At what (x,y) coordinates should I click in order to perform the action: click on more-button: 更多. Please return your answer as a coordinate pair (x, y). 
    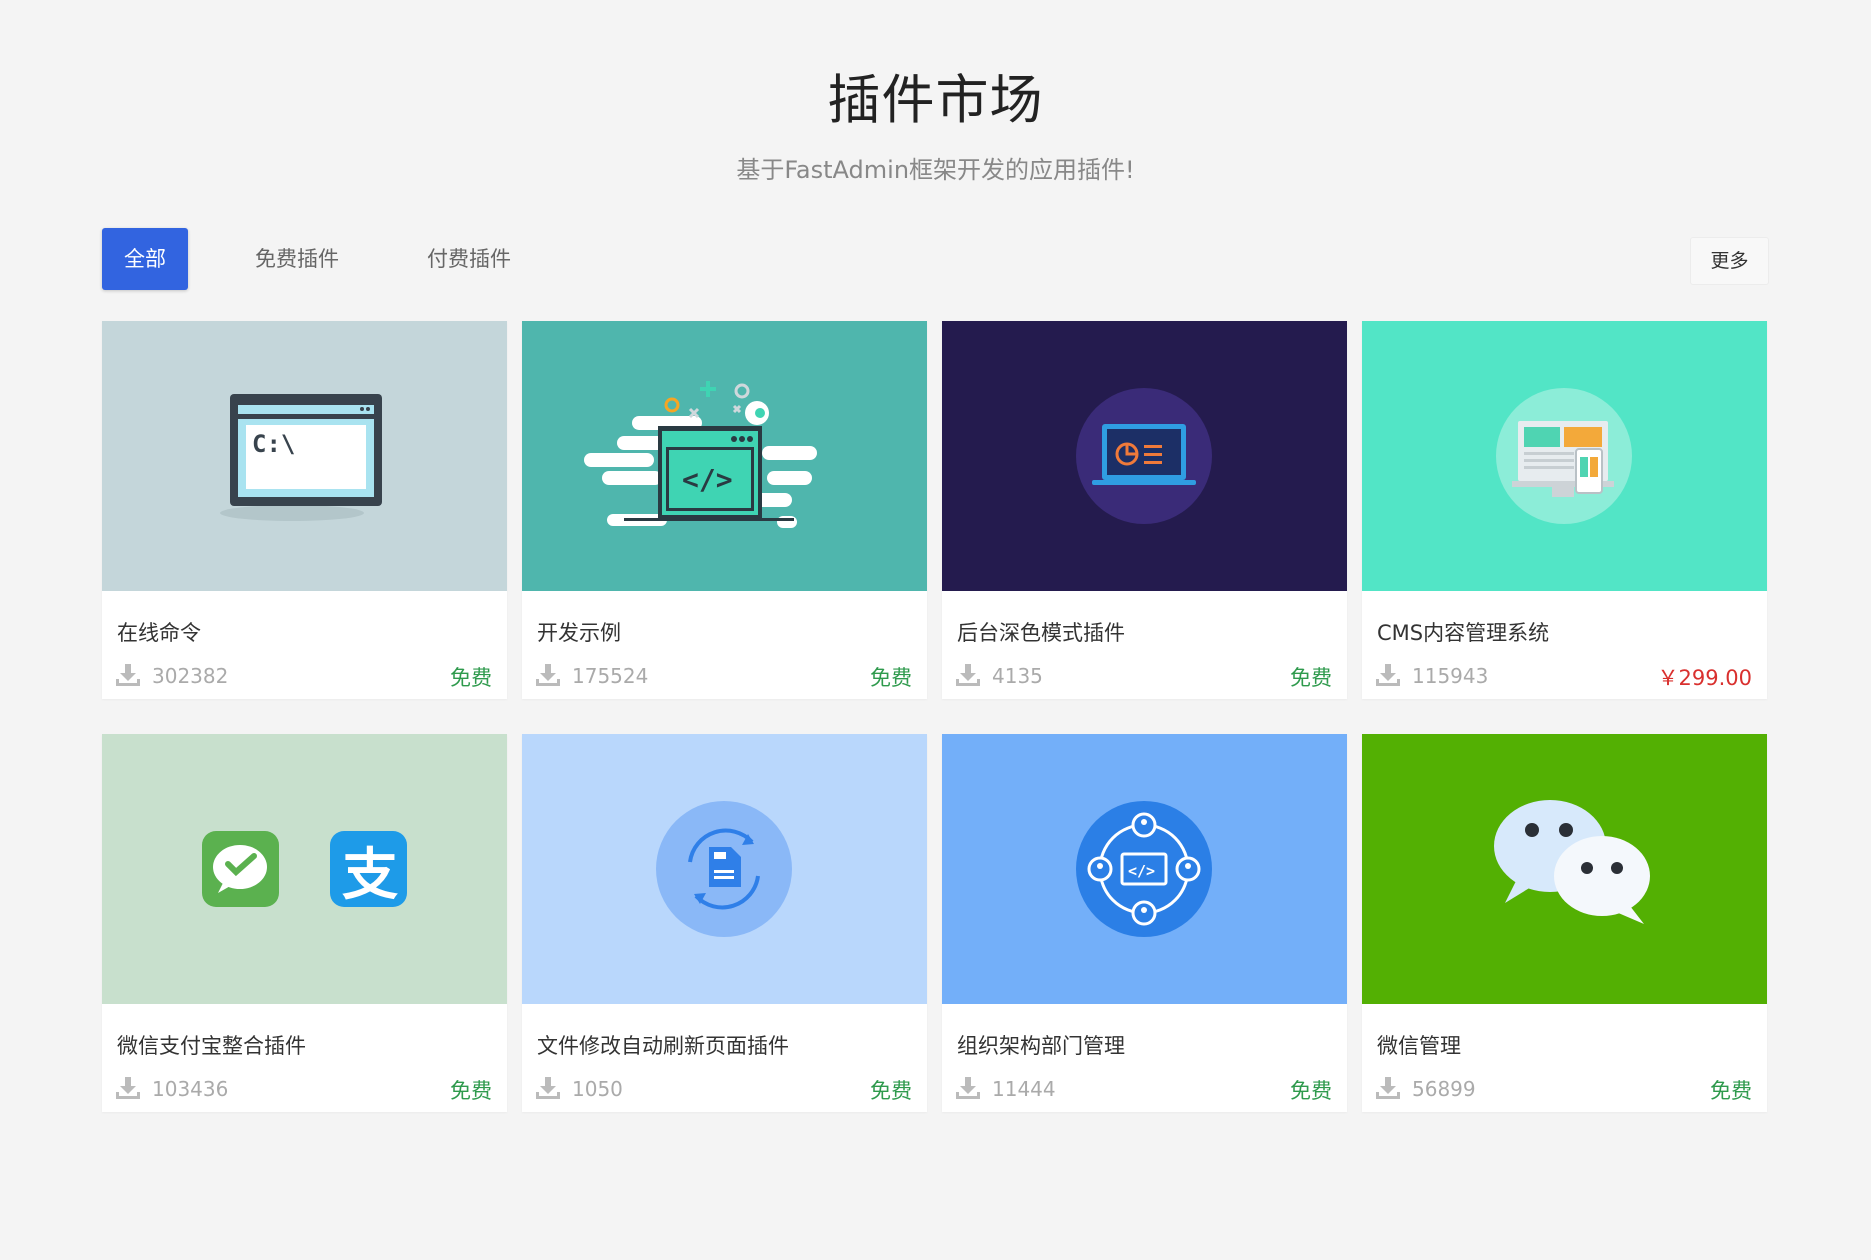
    Looking at the image, I should click on (1729, 261).